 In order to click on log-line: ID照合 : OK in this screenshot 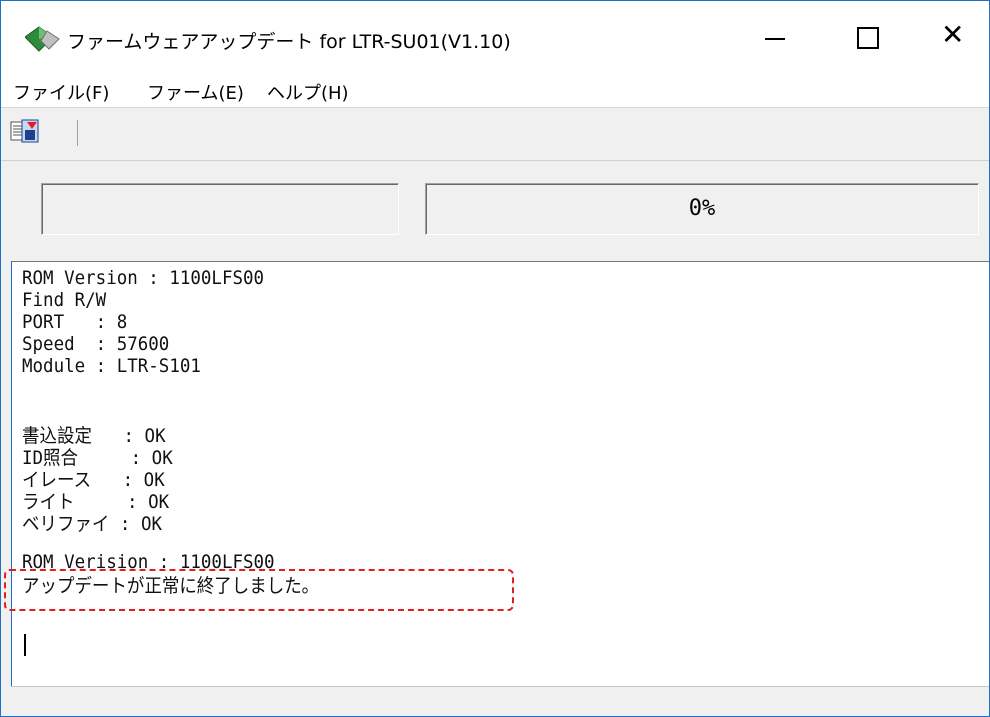, I will do `click(97, 458)`.